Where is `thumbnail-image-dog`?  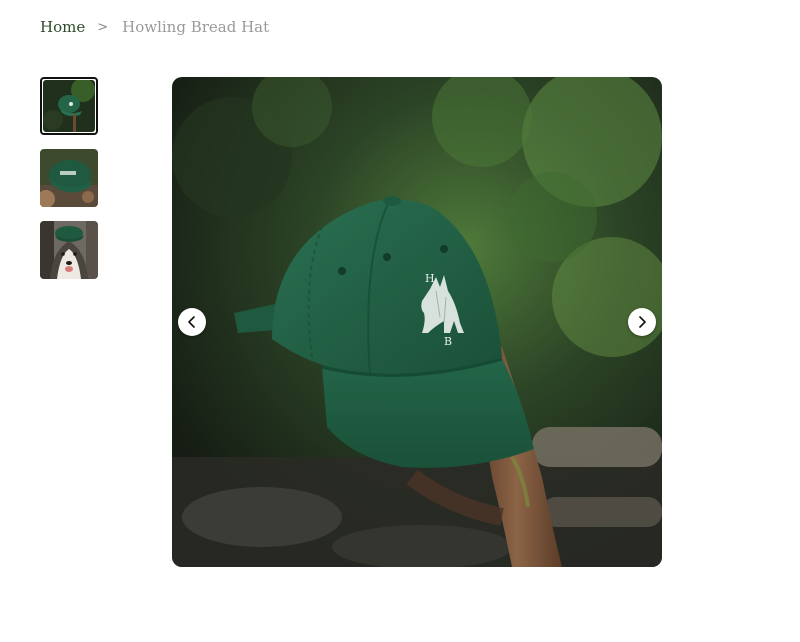 thumbnail-image-dog is located at coordinates (69, 250).